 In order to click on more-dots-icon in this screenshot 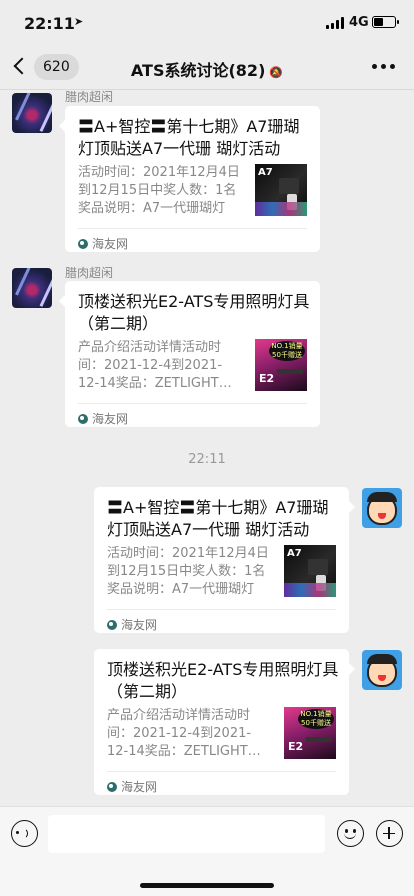, I will do `click(384, 67)`.